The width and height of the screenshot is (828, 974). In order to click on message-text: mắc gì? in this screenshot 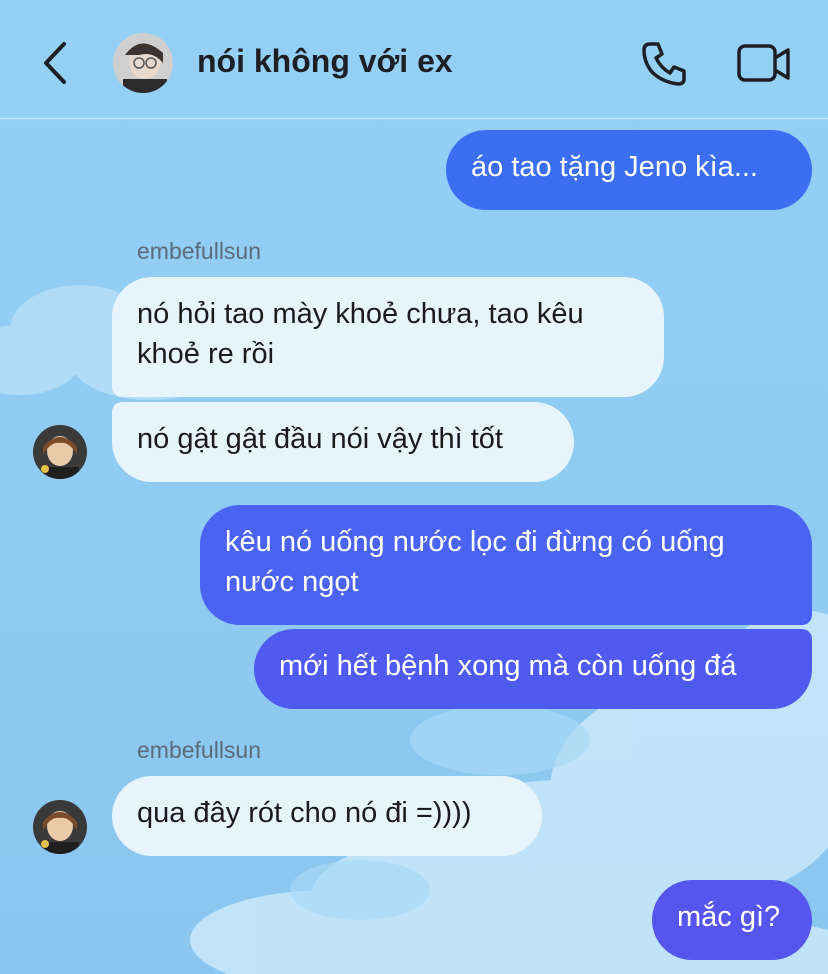, I will do `click(729, 917)`.